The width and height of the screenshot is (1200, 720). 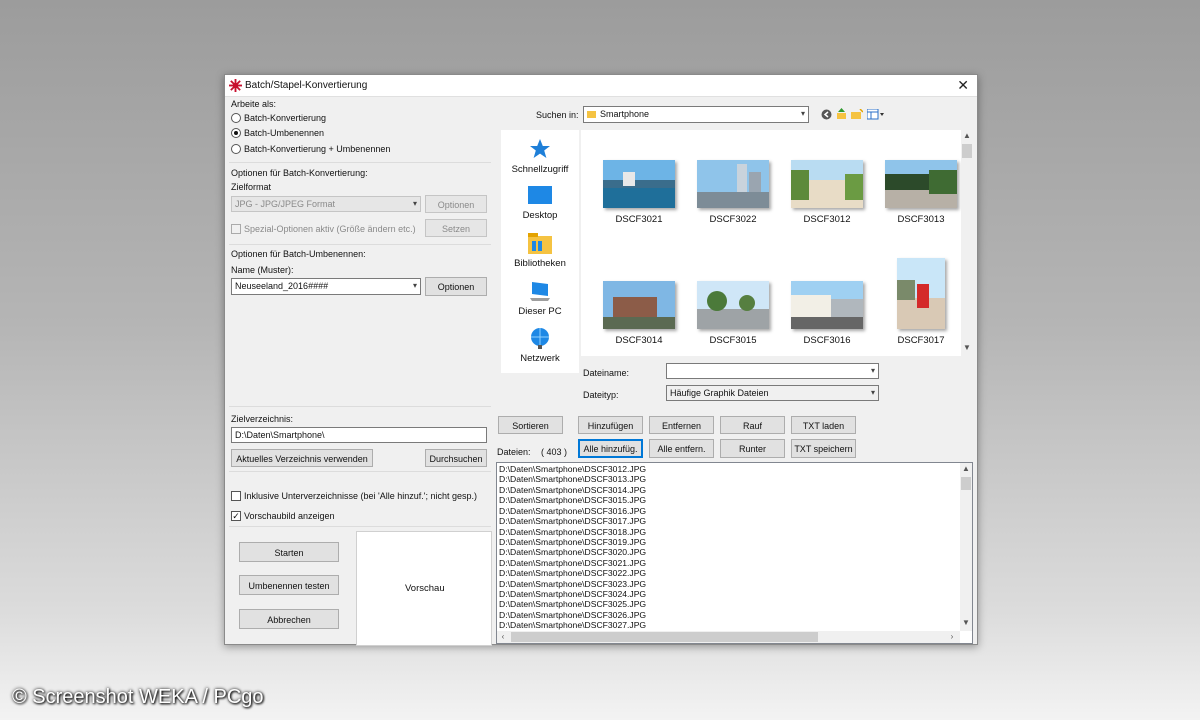 What do you see at coordinates (572, 625) in the screenshot?
I see `list-item: D:\Daten\Smartphone\DSCF3027.JPG` at bounding box center [572, 625].